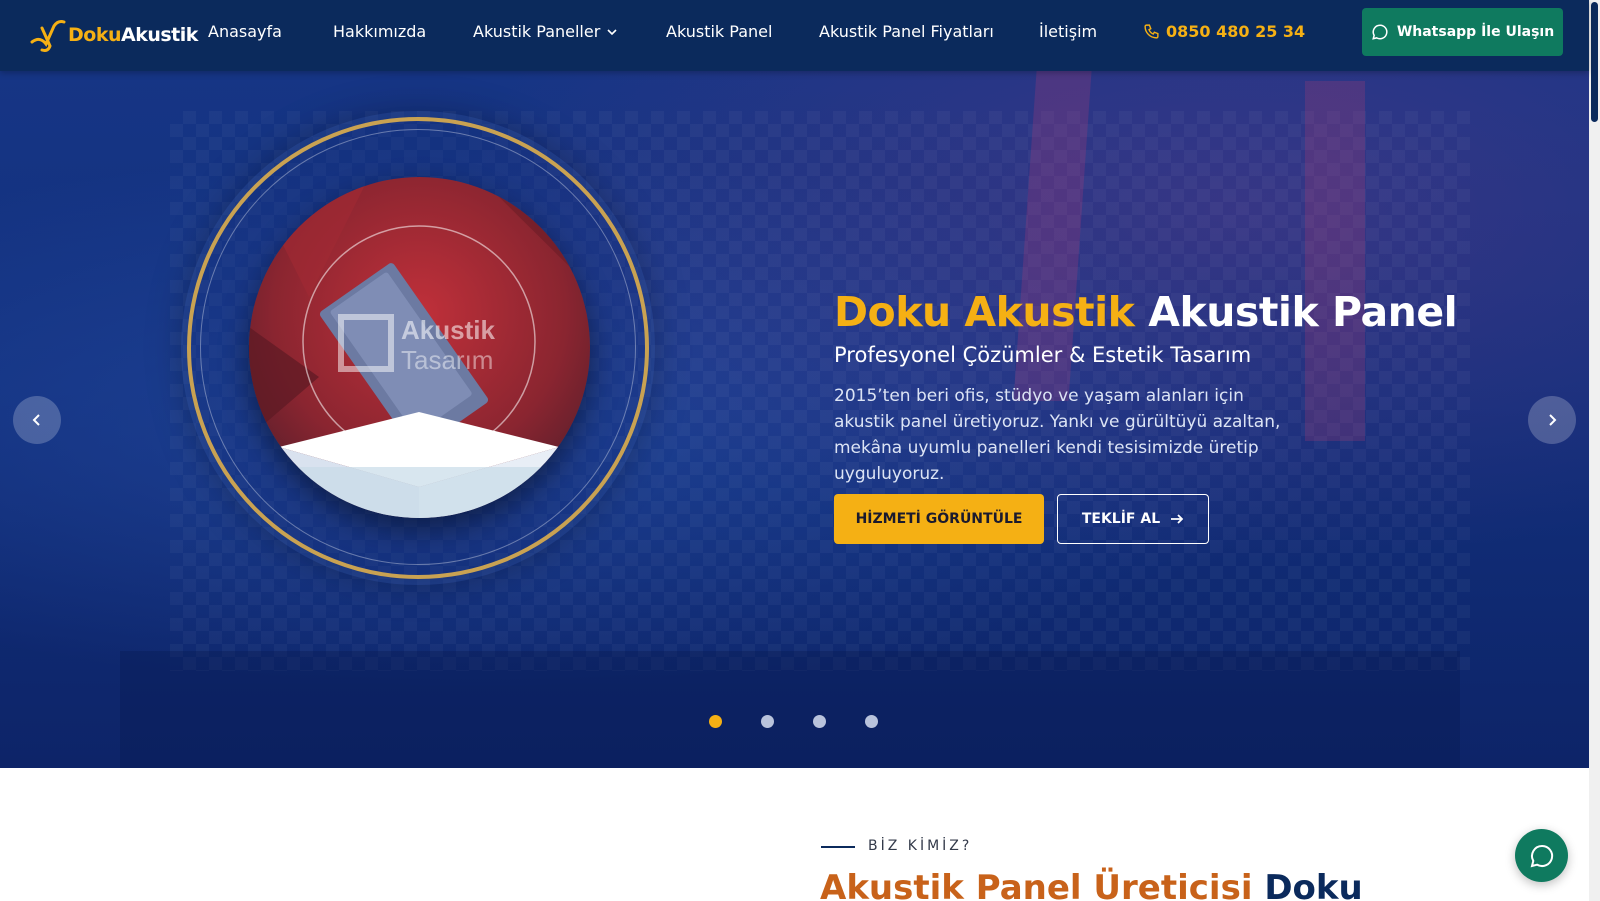 Image resolution: width=1600 pixels, height=901 pixels. What do you see at coordinates (245, 31) in the screenshot?
I see `nav-item-home: Anasayfa` at bounding box center [245, 31].